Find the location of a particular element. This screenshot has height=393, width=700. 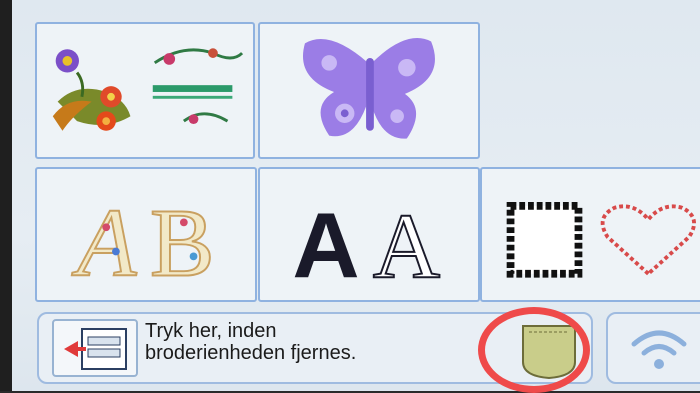

svg-text: A is located at coordinates (104, 243).